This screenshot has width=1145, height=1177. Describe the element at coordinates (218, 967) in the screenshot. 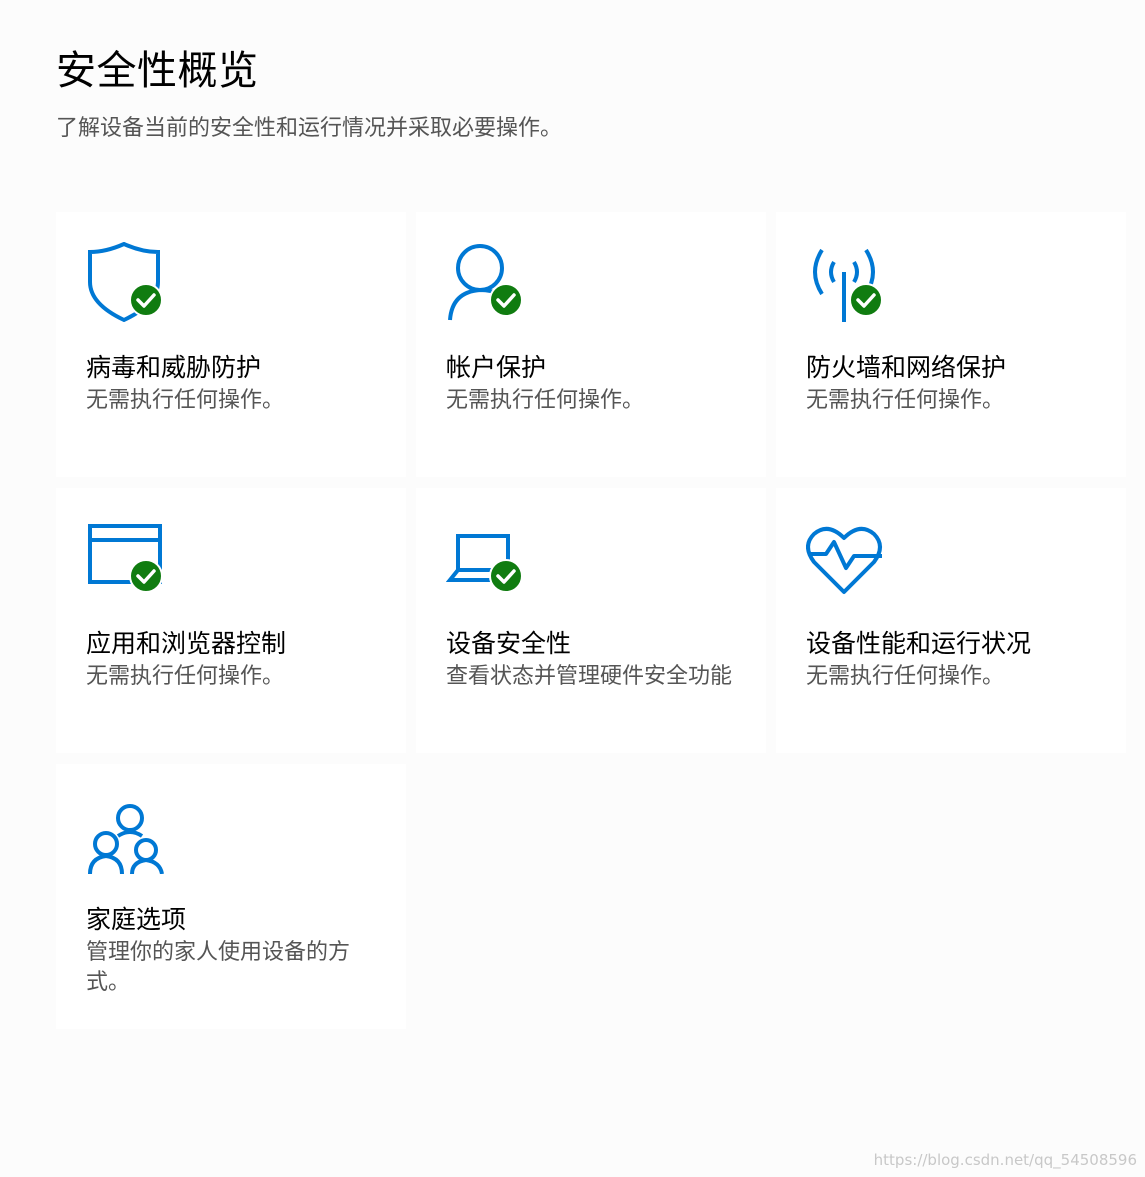

I see `card-desc: 管理你的家人使用设备的方式。` at that location.